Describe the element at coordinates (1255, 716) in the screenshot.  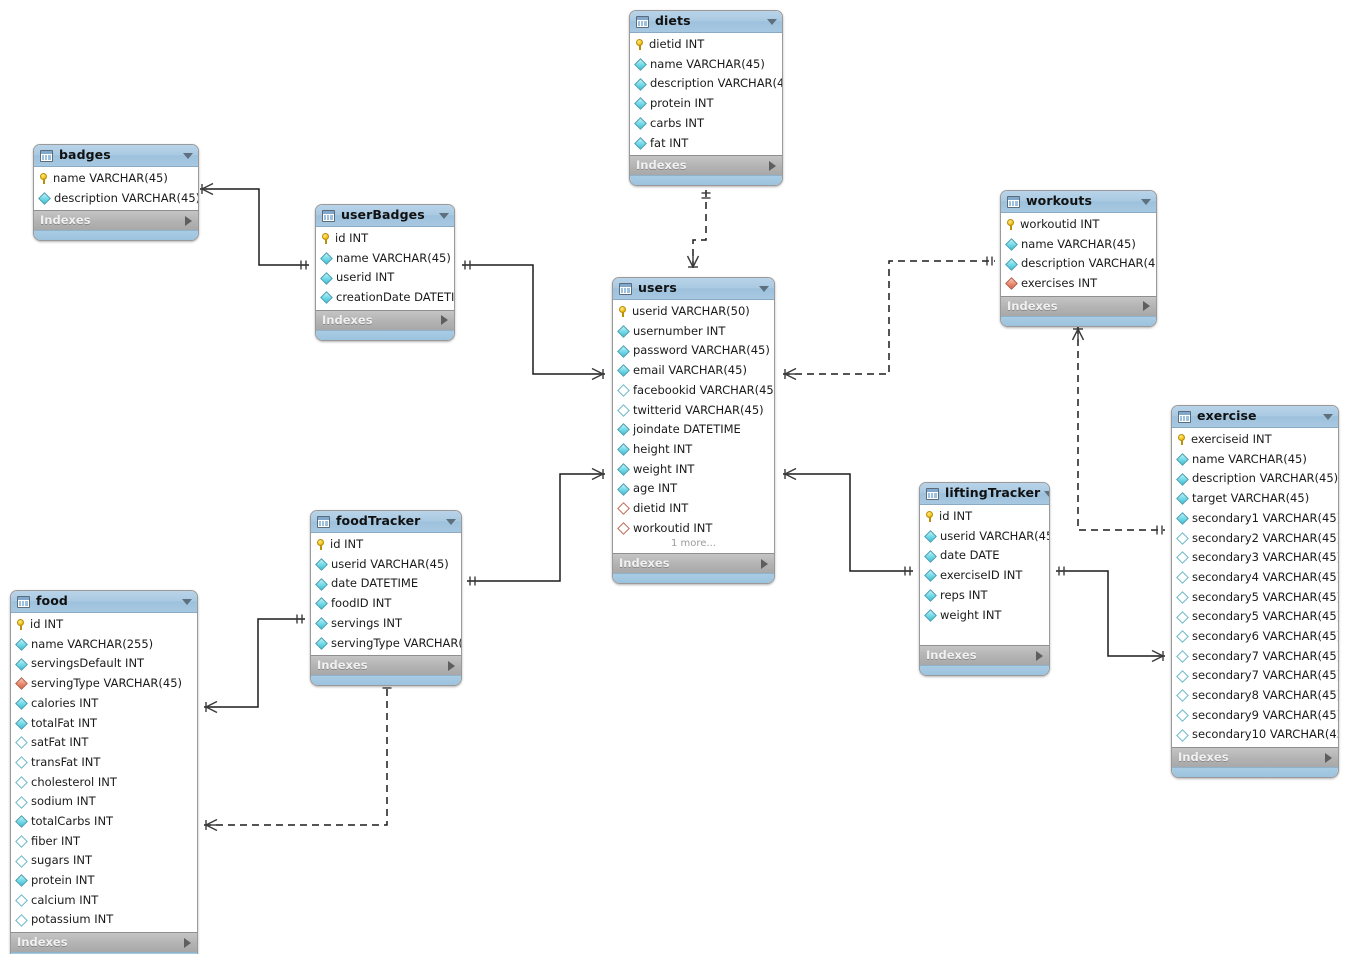
I see `table-column: secondary9 VARCHAR(45)` at that location.